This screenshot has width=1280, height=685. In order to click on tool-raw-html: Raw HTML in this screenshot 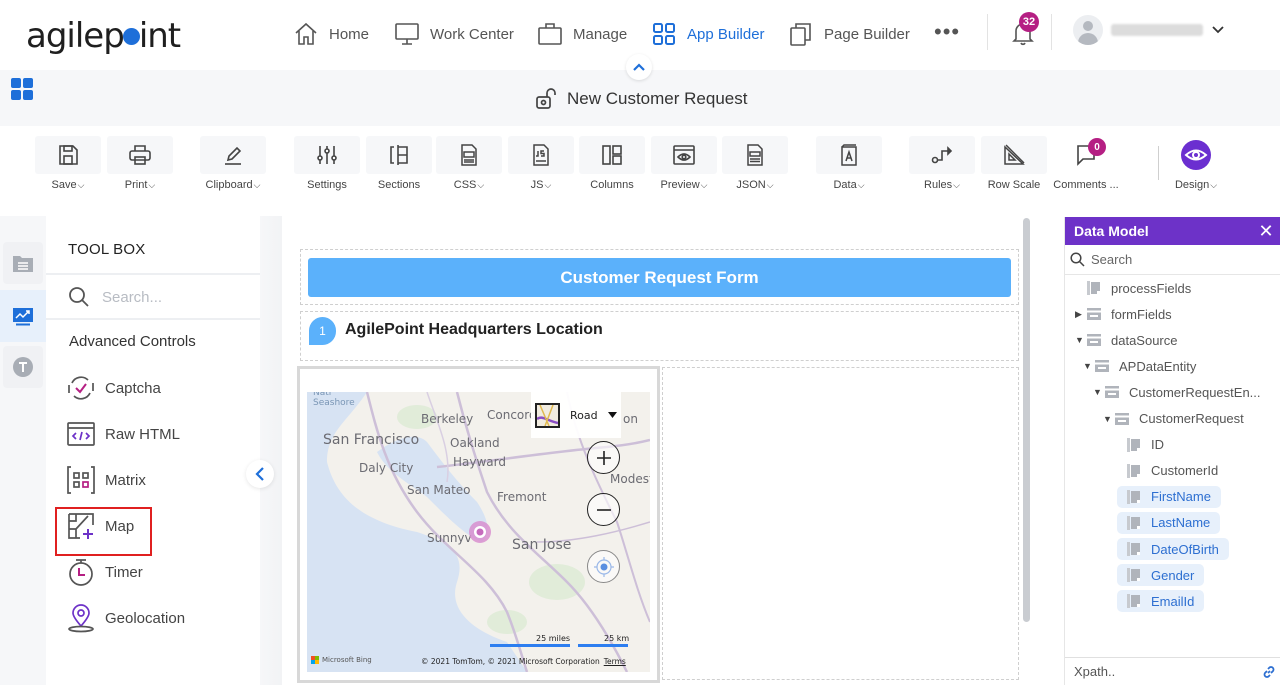, I will do `click(123, 434)`.